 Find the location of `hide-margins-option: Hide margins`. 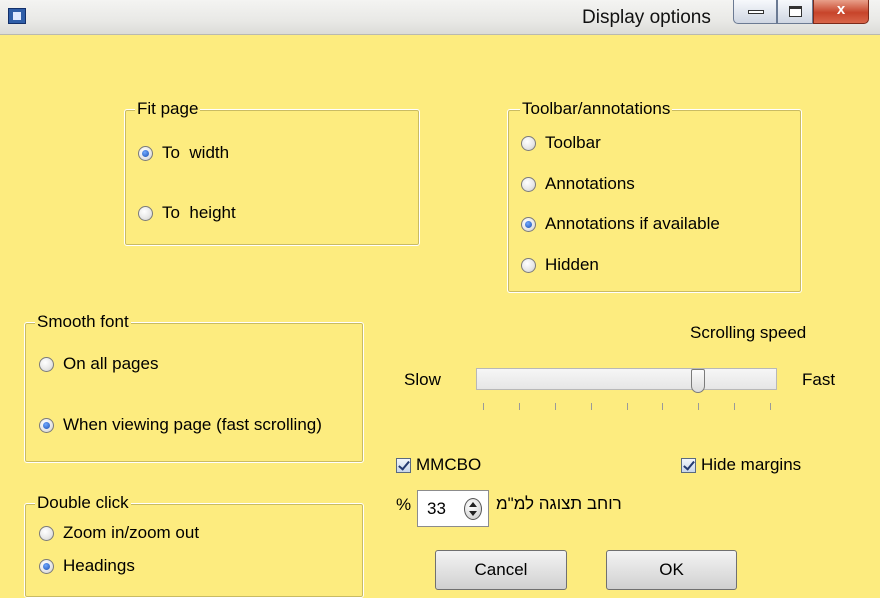

hide-margins-option: Hide margins is located at coordinates (741, 465).